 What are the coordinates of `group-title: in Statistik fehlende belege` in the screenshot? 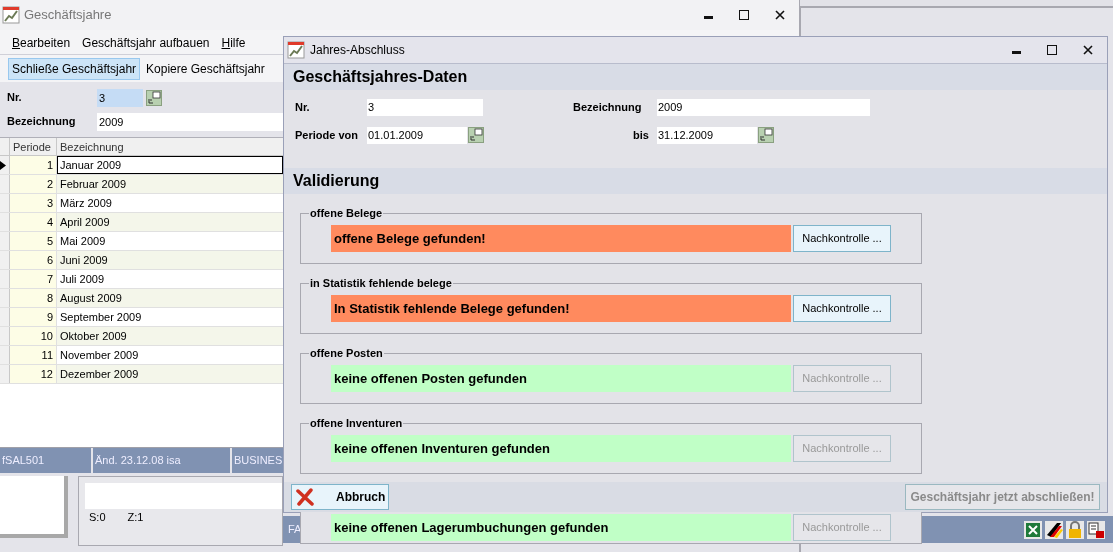 It's located at (381, 283).